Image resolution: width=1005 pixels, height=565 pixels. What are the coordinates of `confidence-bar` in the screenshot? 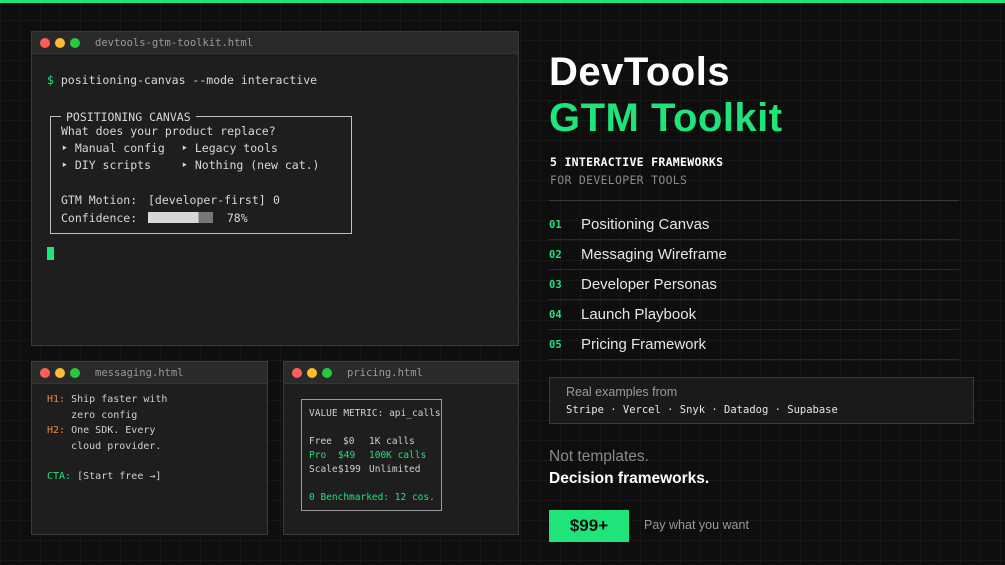 It's located at (180, 217).